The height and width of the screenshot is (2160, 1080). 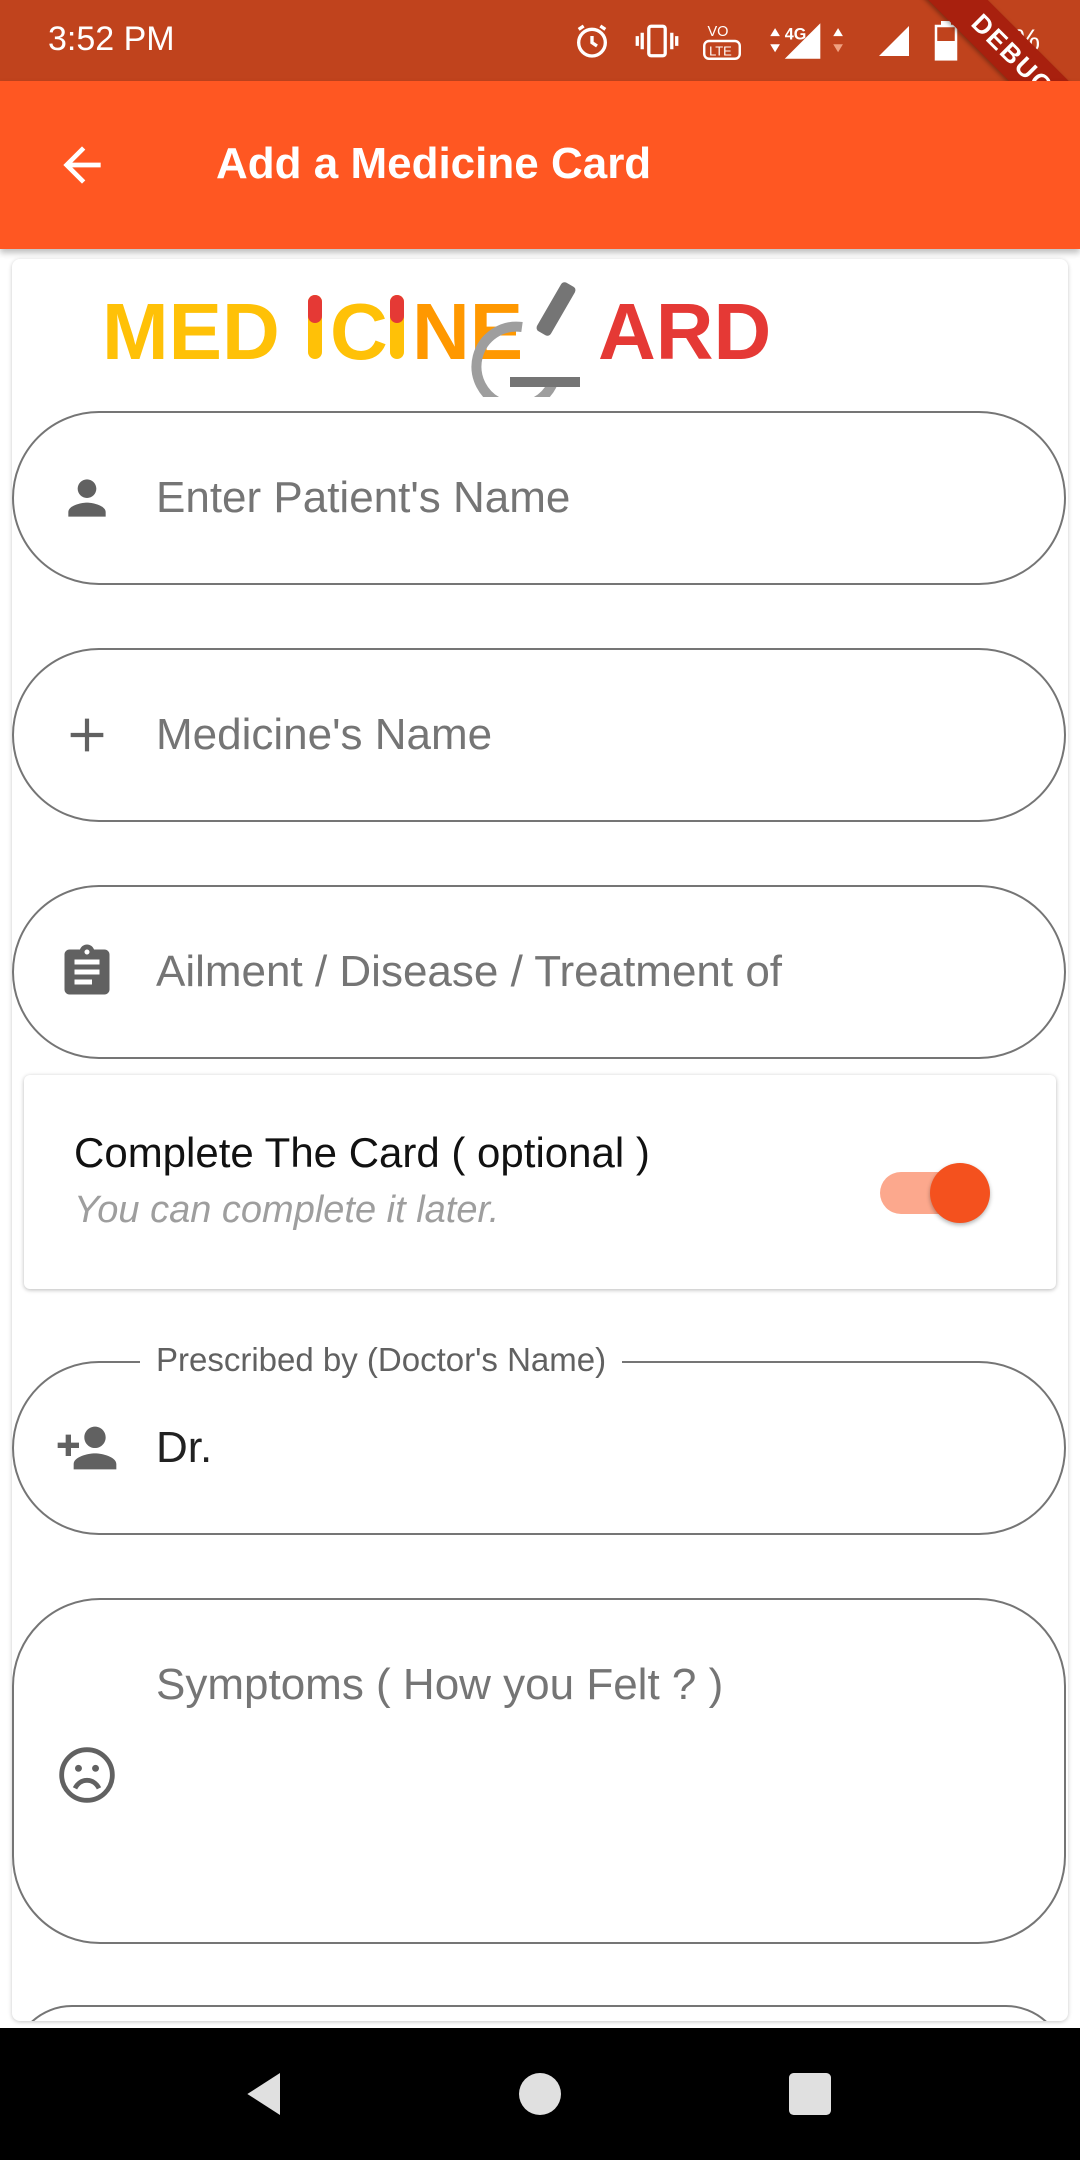 I want to click on nav-back-icon, so click(x=263, y=2094).